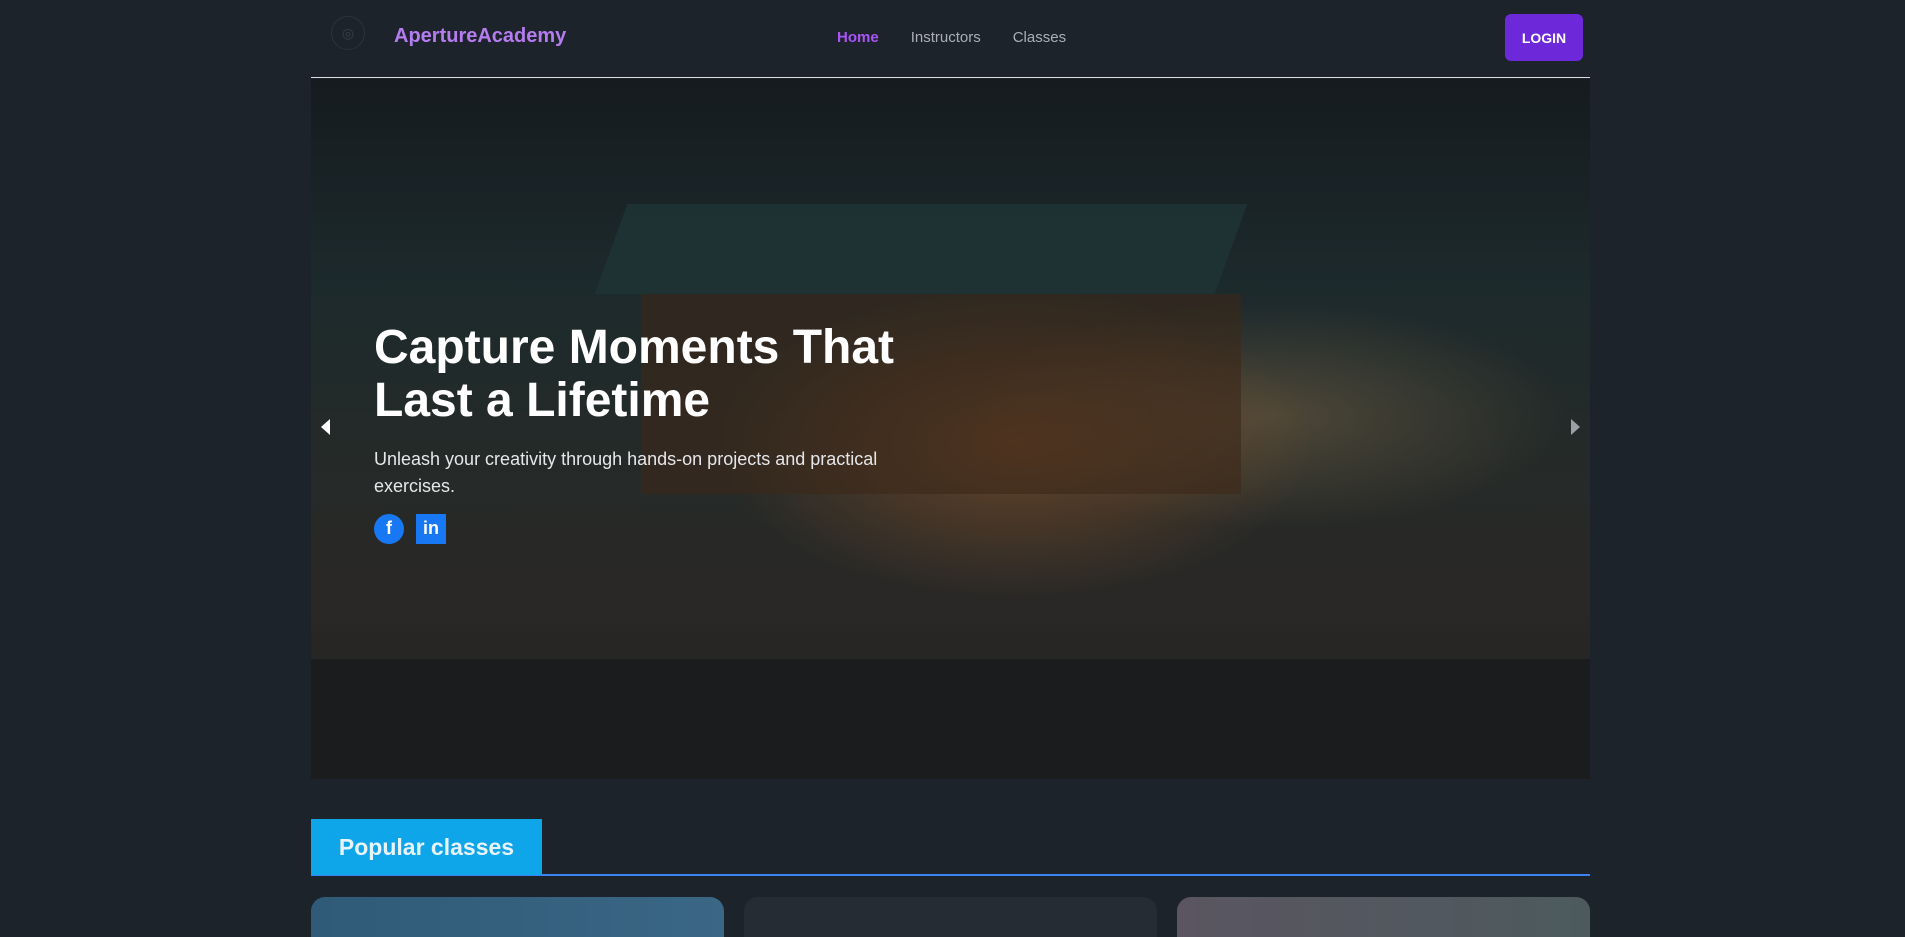  Describe the element at coordinates (480, 36) in the screenshot. I see `brand-name: ApertureAcademy` at that location.